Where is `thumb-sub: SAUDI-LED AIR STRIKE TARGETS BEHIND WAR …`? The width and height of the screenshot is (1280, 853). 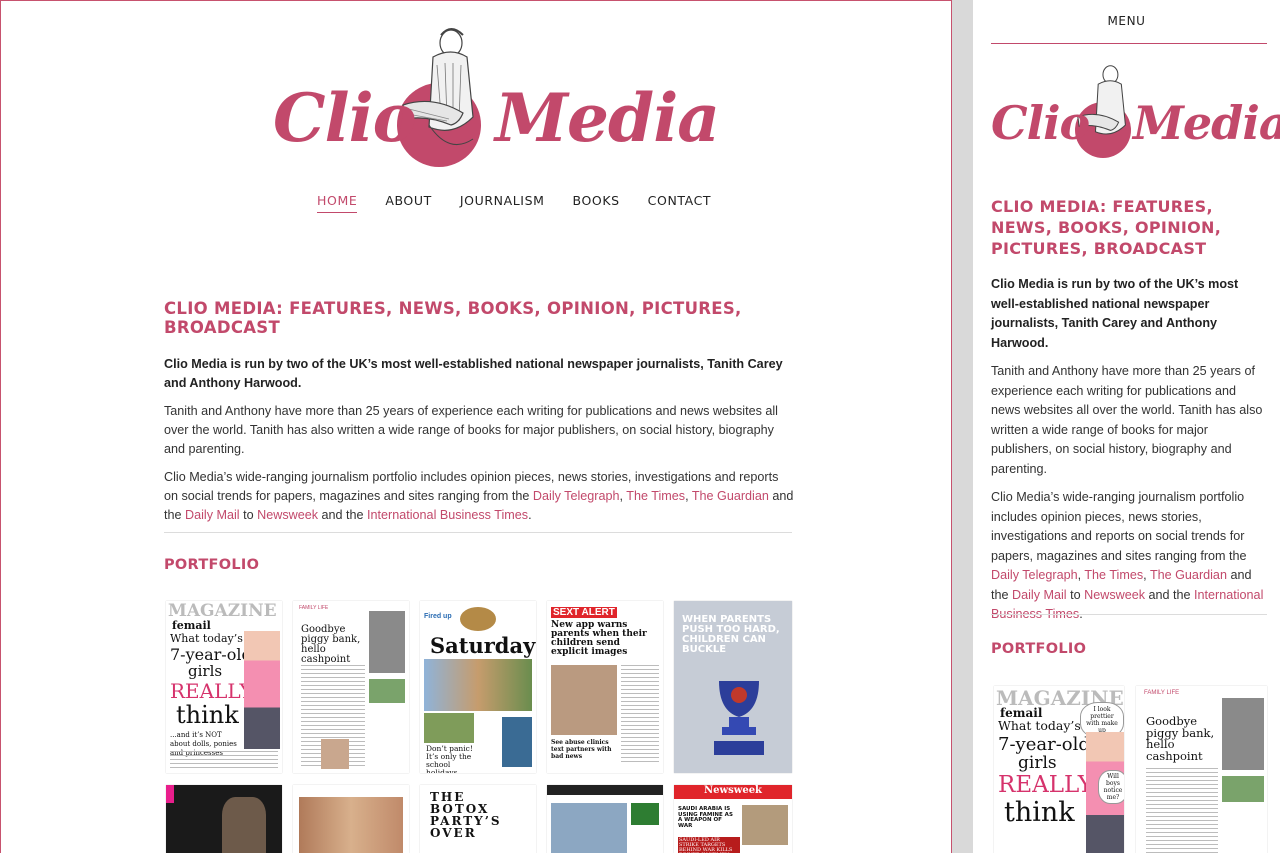
thumb-sub: SAUDI-LED AIR STRIKE TARGETS BEHIND WAR … is located at coordinates (709, 845).